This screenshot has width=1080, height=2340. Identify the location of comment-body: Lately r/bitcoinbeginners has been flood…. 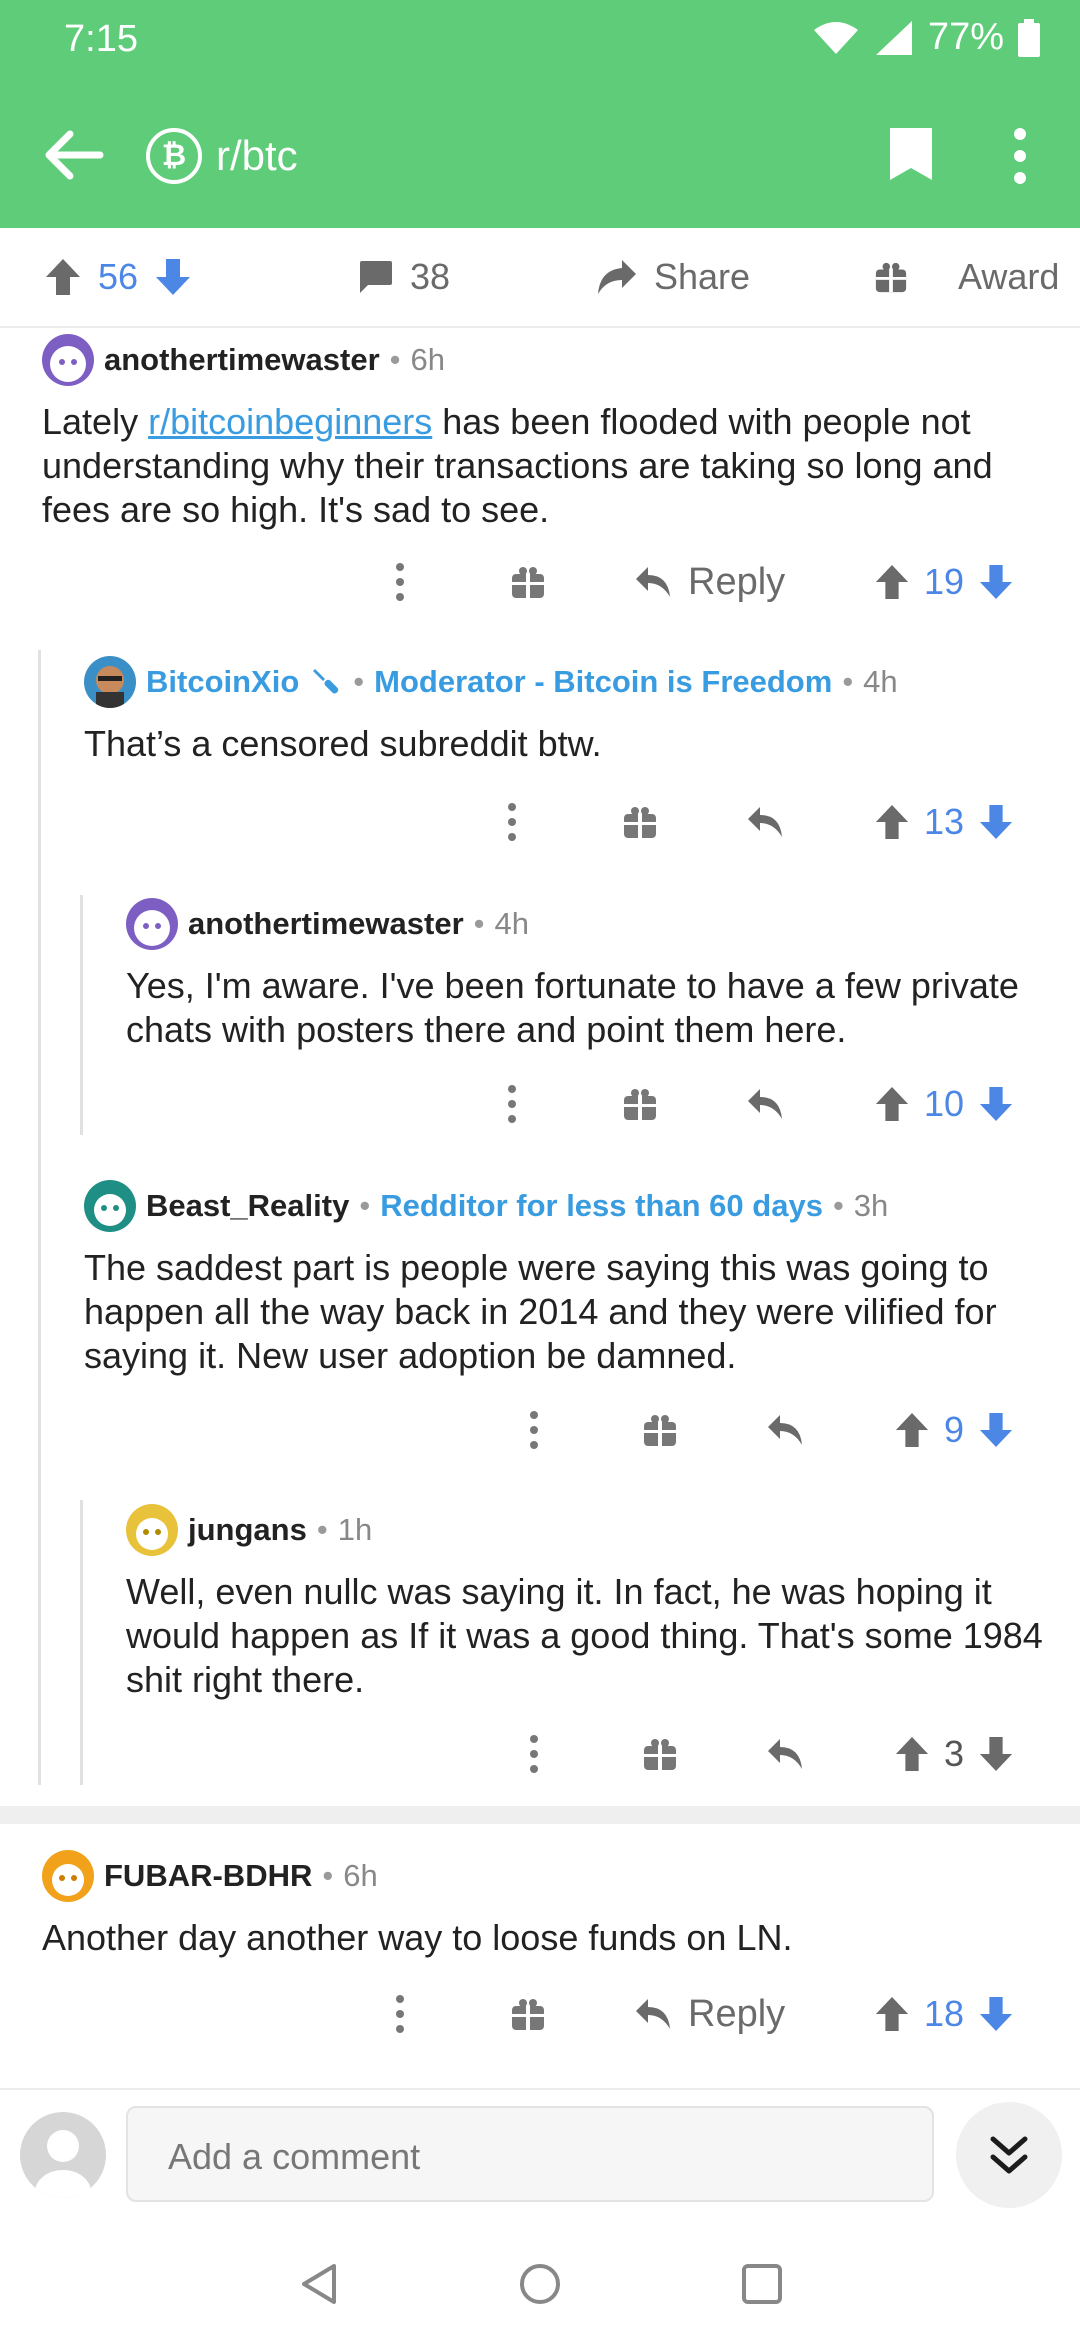
(517, 465).